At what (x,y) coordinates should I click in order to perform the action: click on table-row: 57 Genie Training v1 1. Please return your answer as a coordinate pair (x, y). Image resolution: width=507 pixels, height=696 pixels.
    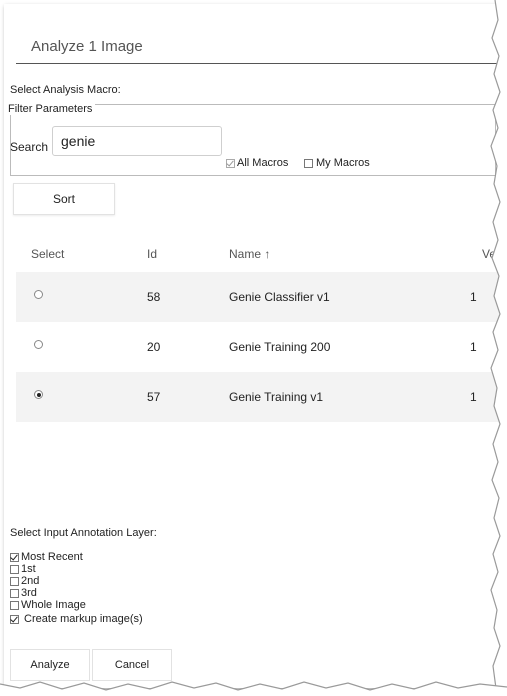
    Looking at the image, I should click on (259, 397).